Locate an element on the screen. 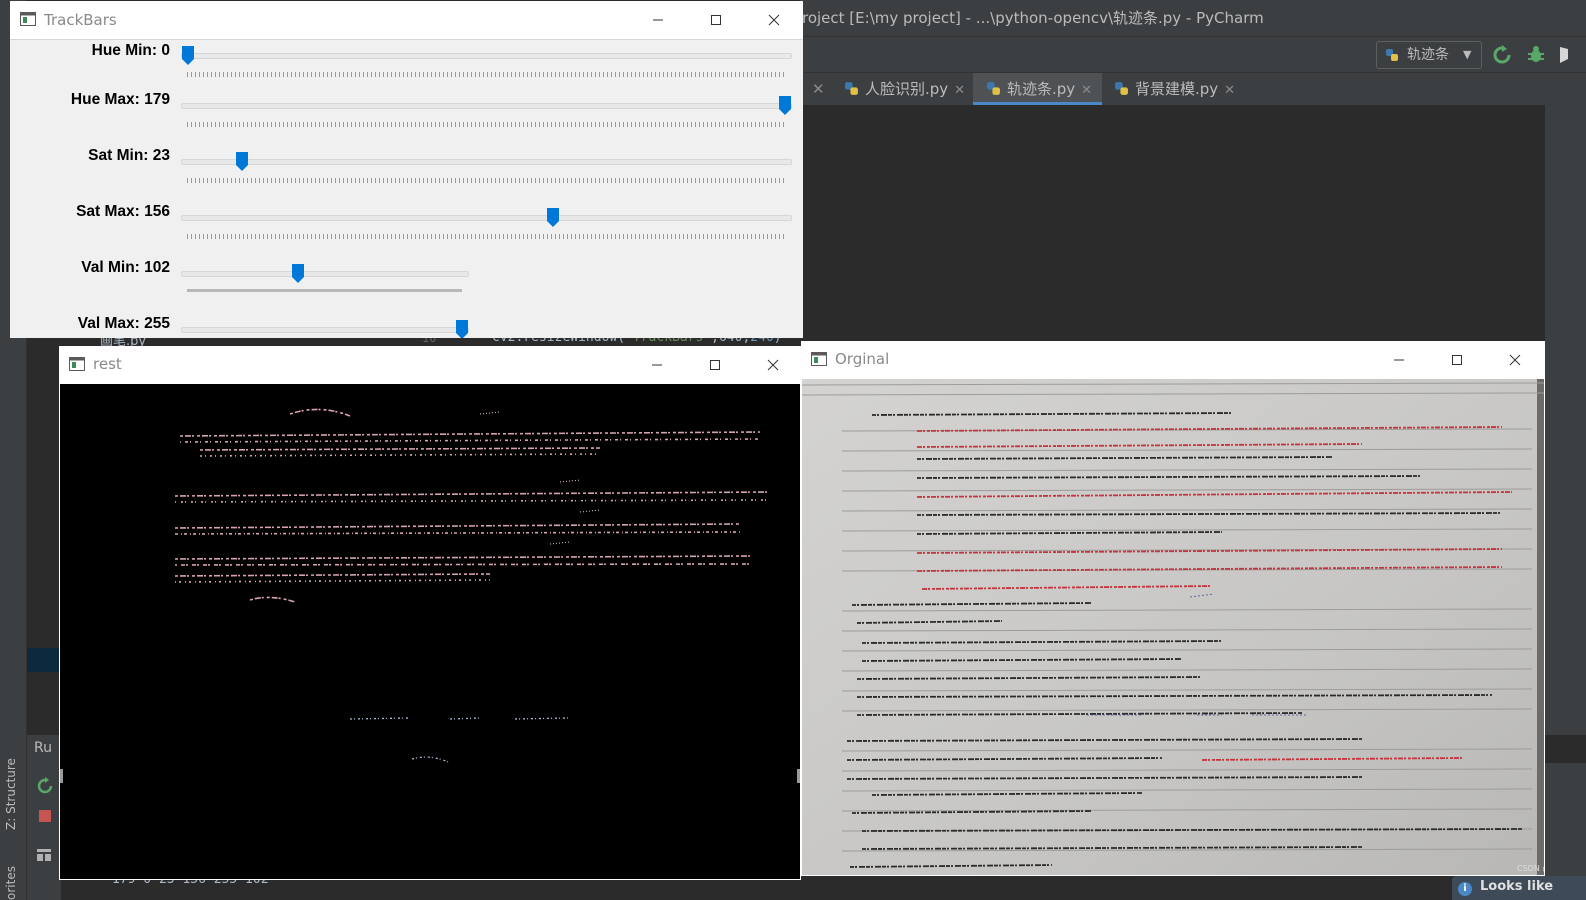 The image size is (1586, 900). pycharm-toolbar: 轨迹条 ▼ is located at coordinates (1193, 54).